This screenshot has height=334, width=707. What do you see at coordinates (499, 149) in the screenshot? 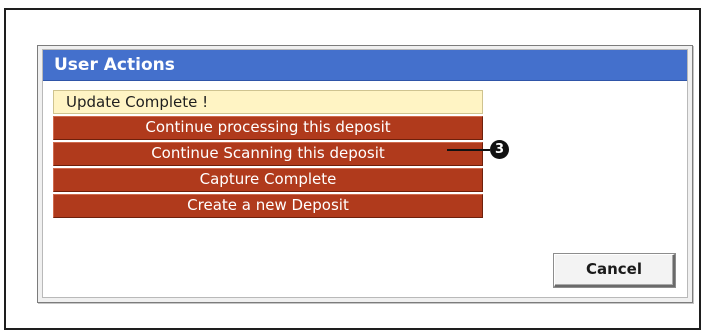
I see `callout-number-badge: 3` at bounding box center [499, 149].